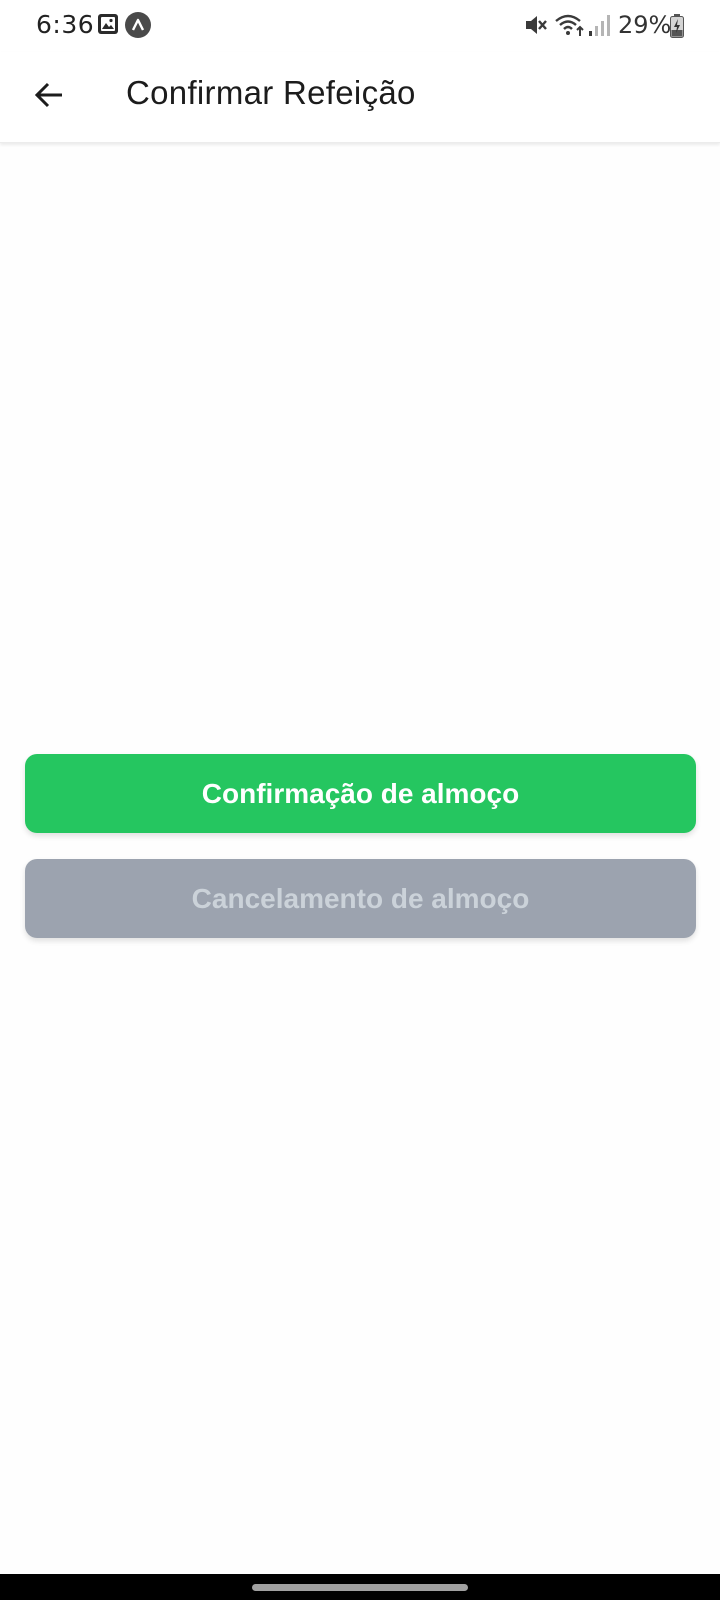 Image resolution: width=720 pixels, height=1600 pixels. I want to click on page-title: Confirmar Refeição, so click(271, 92).